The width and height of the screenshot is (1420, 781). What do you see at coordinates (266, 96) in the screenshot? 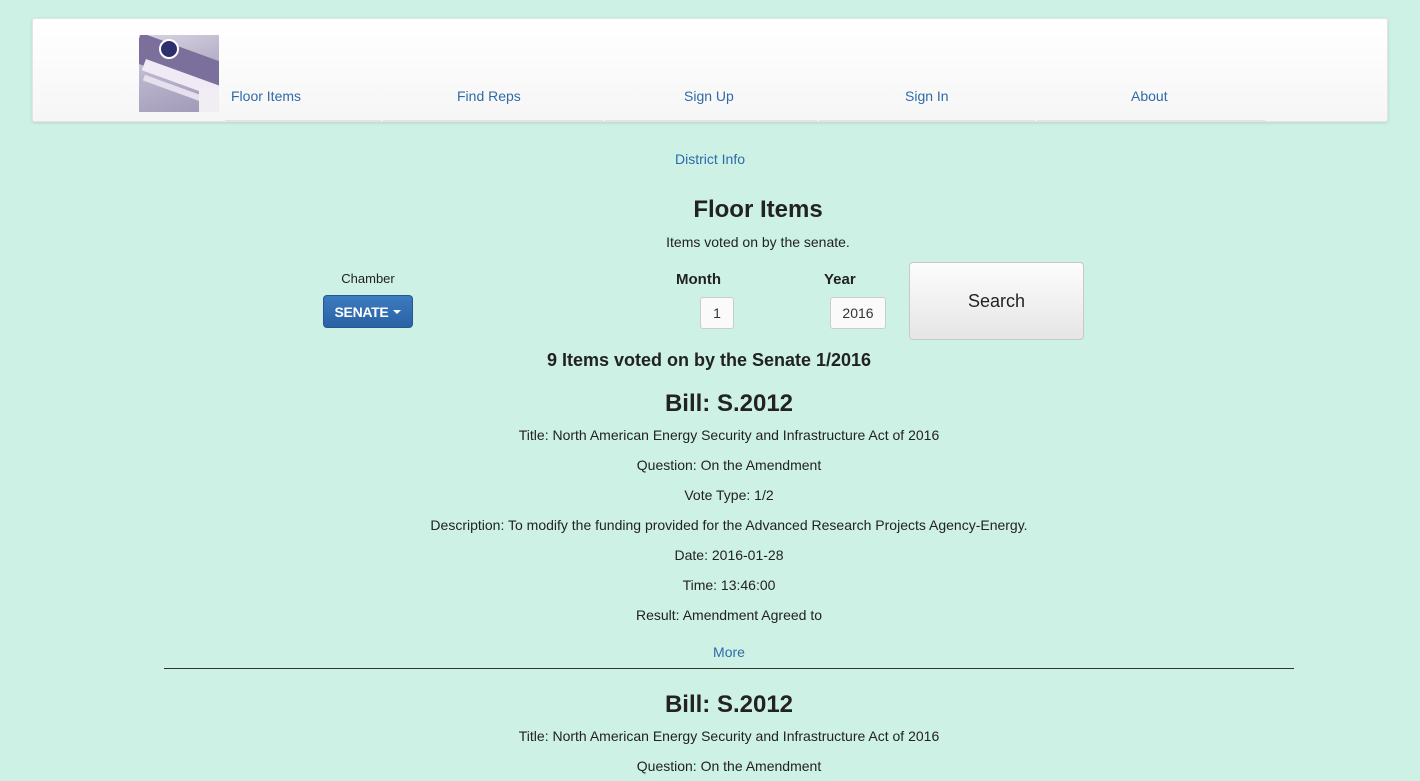
I see `nav-floor-items: Floor Items` at bounding box center [266, 96].